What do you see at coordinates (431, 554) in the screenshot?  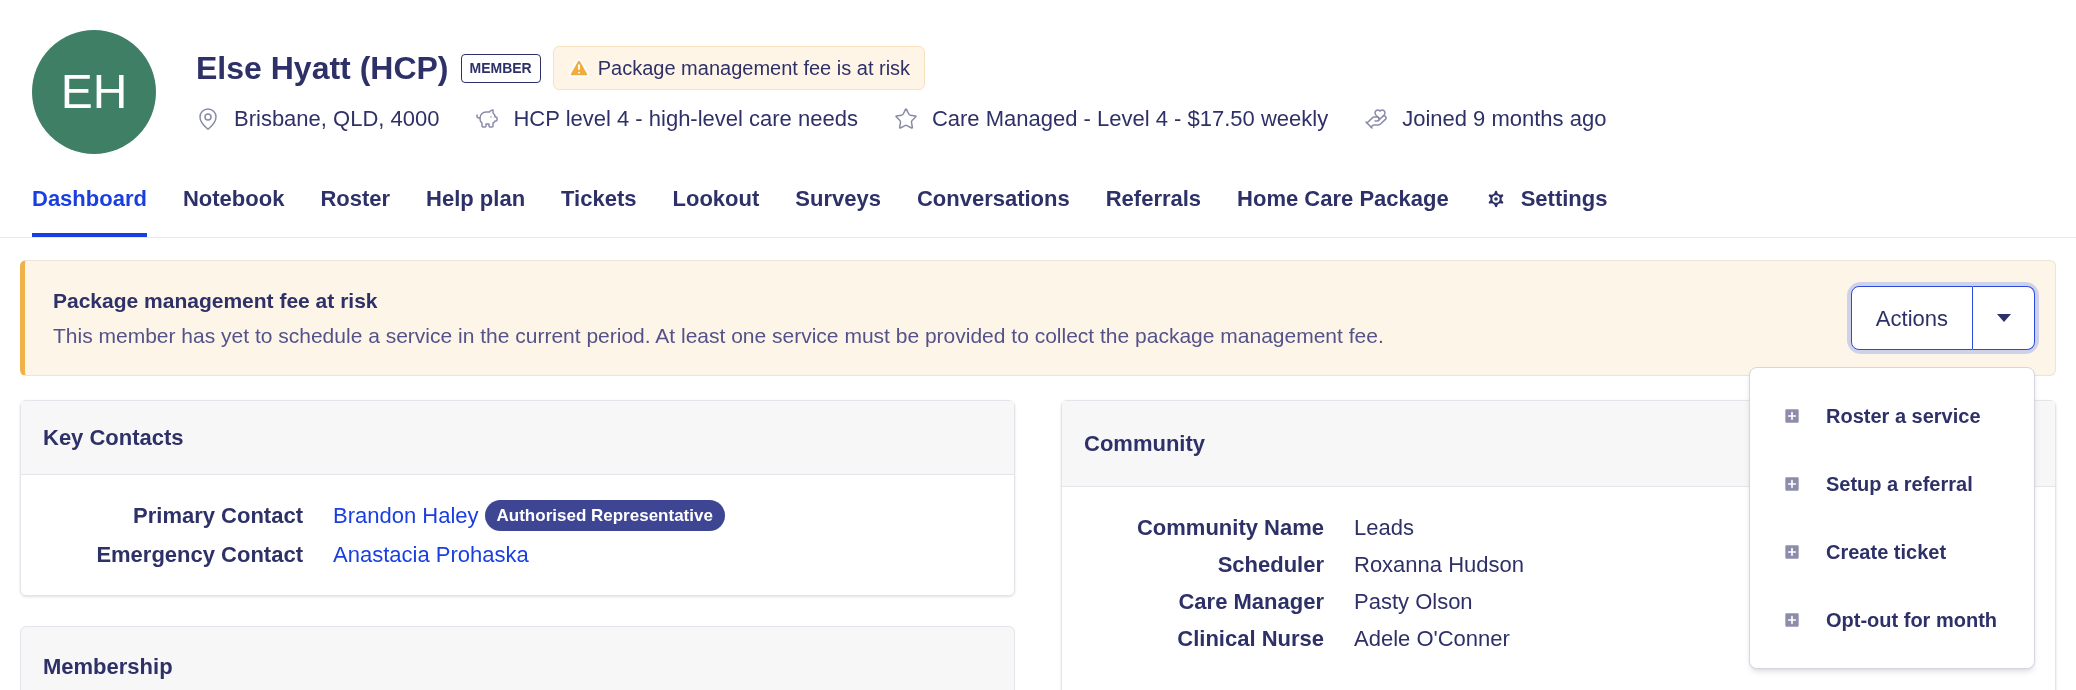 I see `contact-link: Anastacia Prohaska` at bounding box center [431, 554].